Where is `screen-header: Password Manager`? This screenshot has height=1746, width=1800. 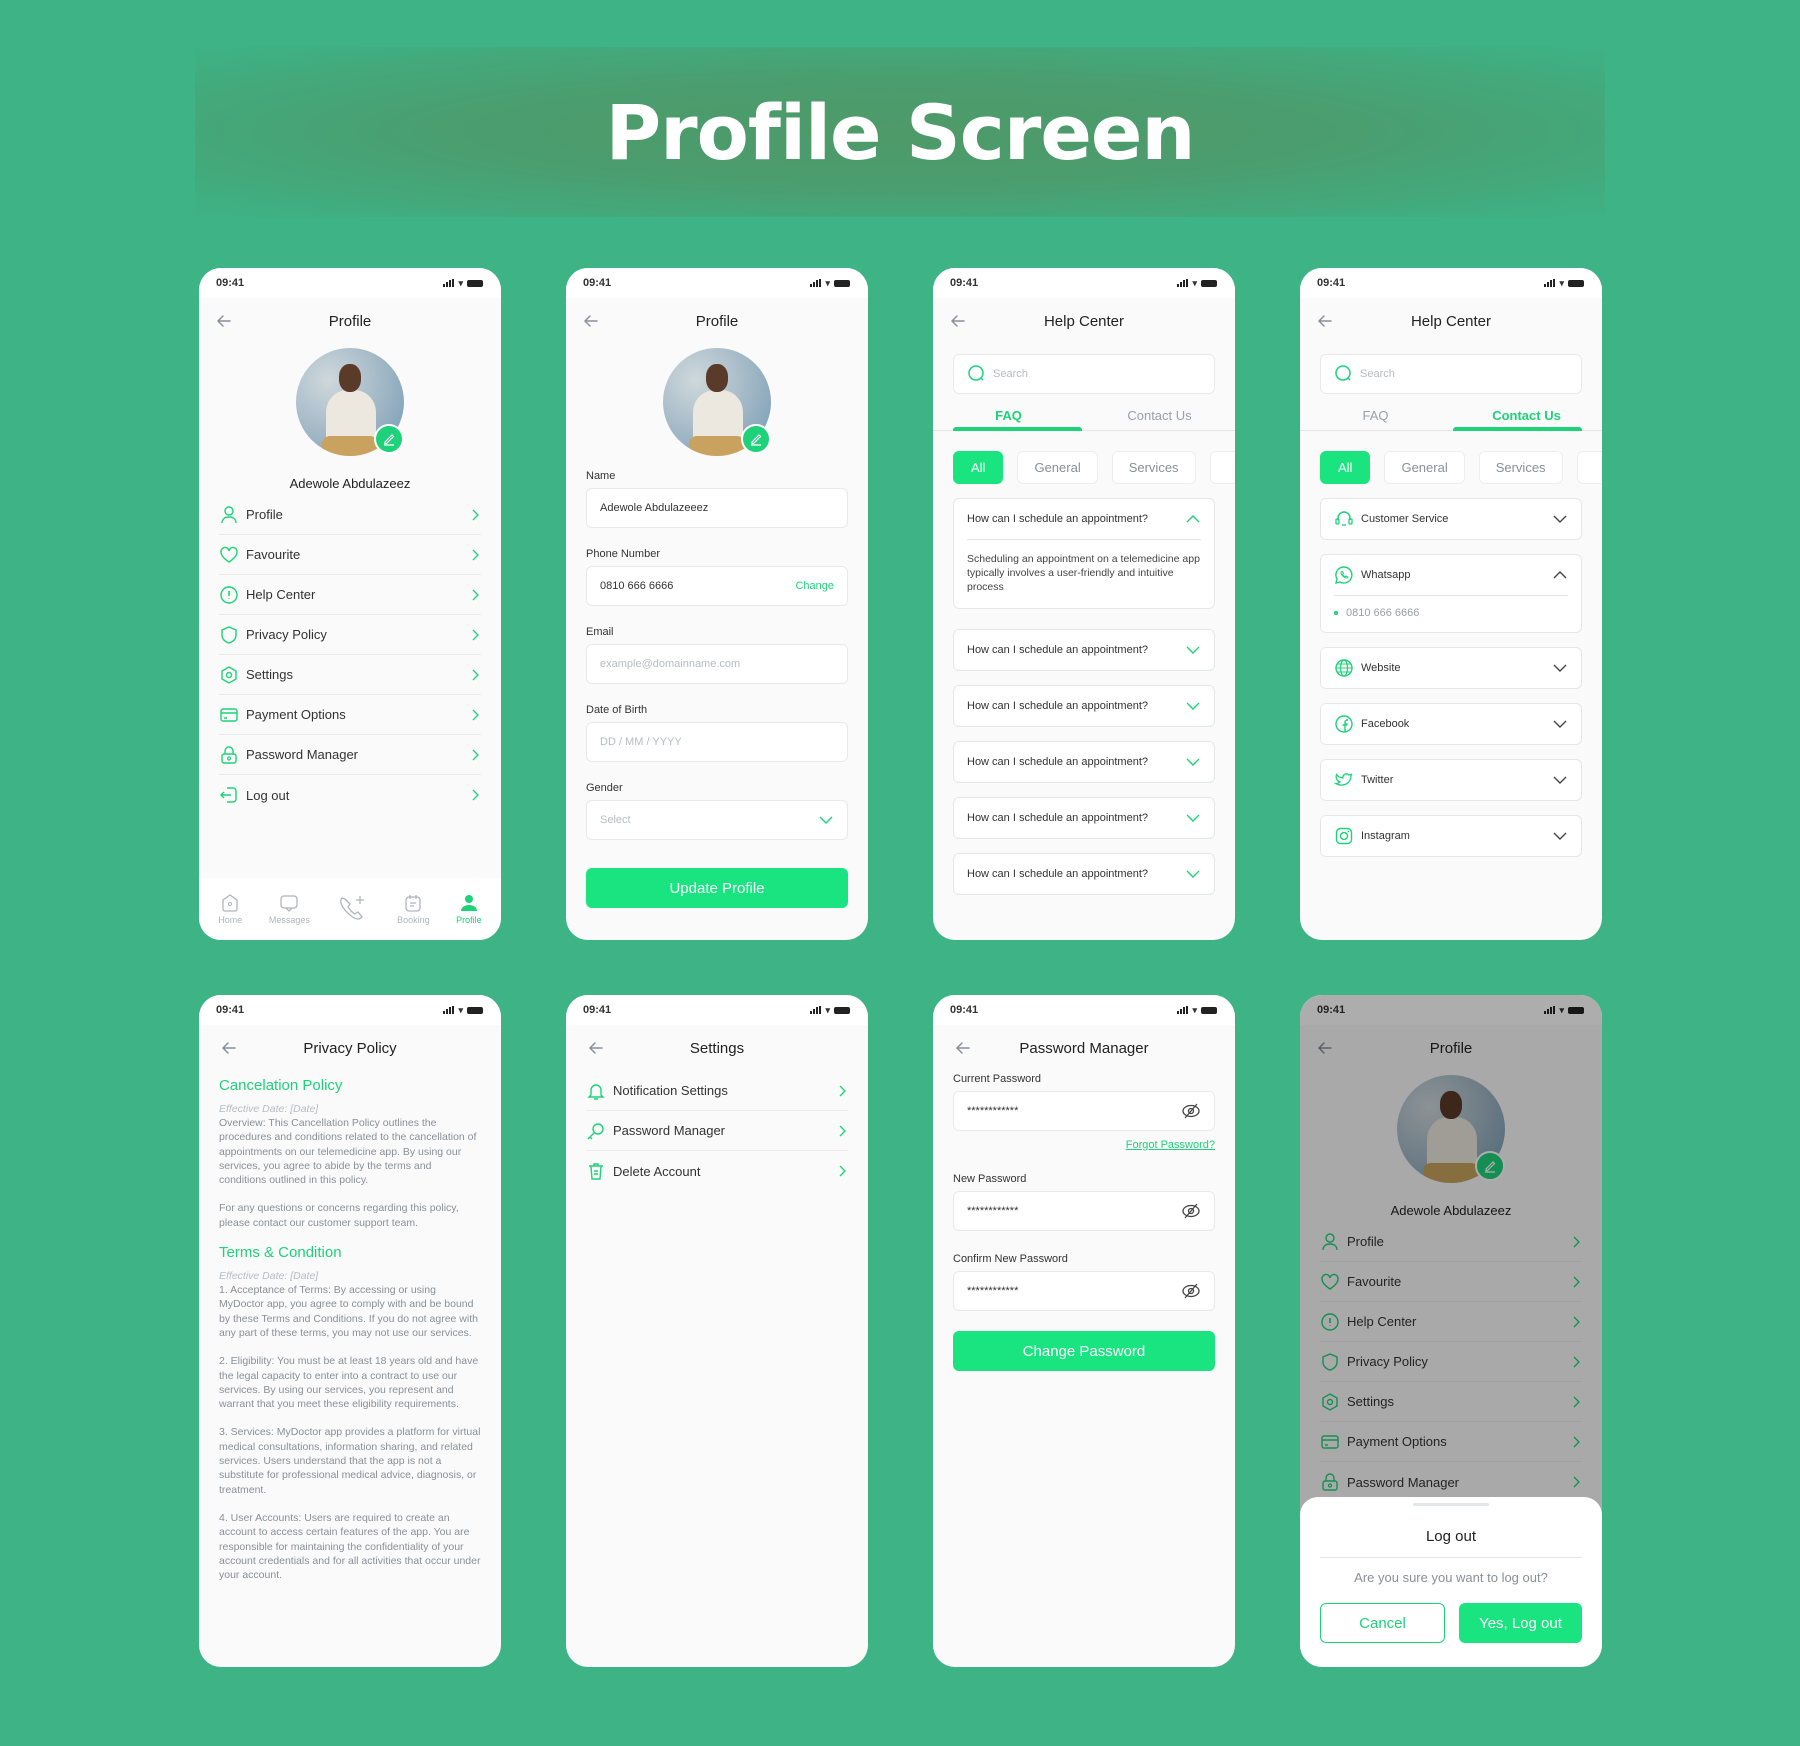
screen-header: Password Manager is located at coordinates (1084, 1048).